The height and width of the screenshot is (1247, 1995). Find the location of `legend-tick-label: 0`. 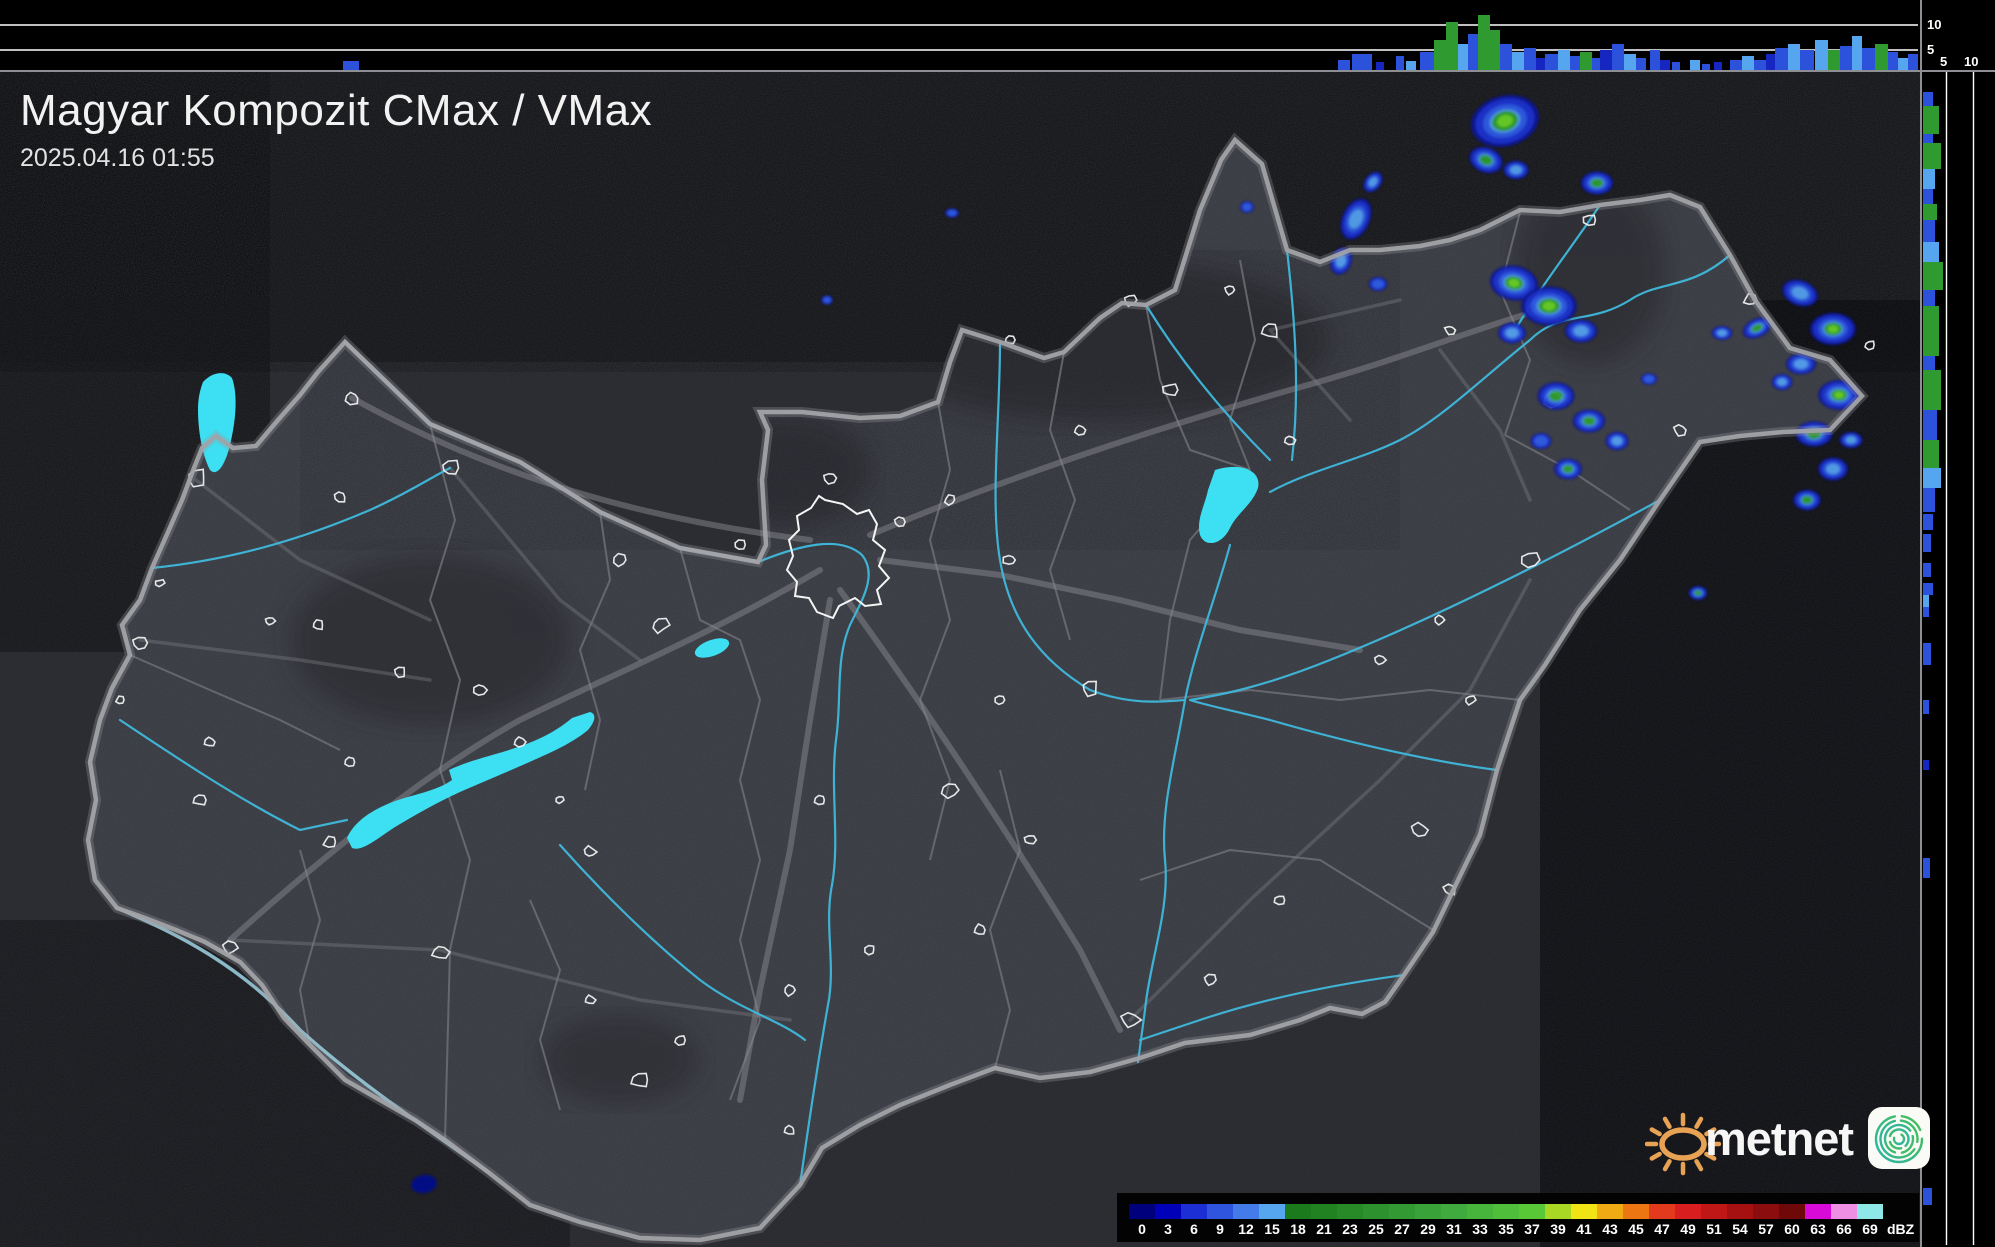

legend-tick-label: 0 is located at coordinates (1142, 1229).